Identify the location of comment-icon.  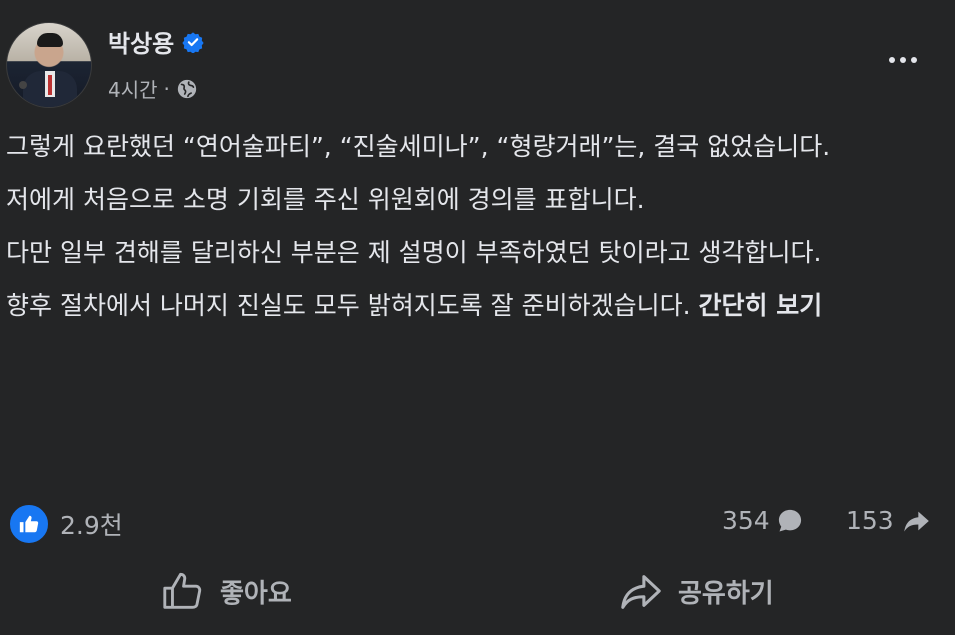
(789, 520).